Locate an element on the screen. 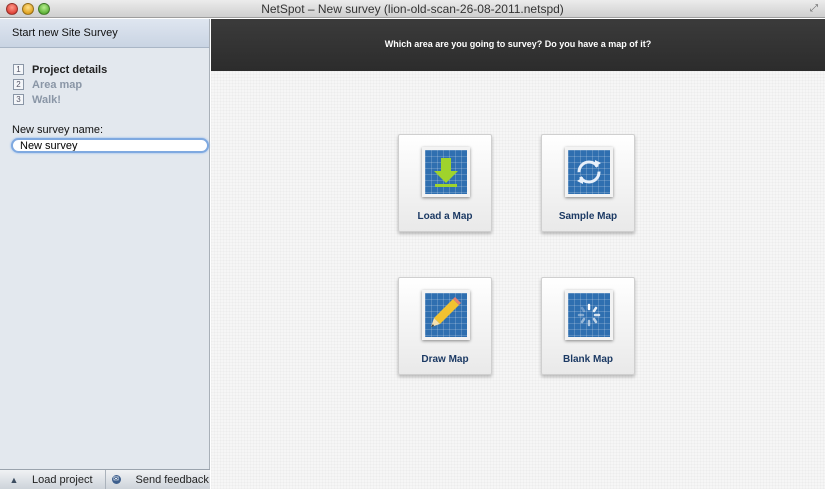  sidebar-header: Start new Site Survey is located at coordinates (104, 33).